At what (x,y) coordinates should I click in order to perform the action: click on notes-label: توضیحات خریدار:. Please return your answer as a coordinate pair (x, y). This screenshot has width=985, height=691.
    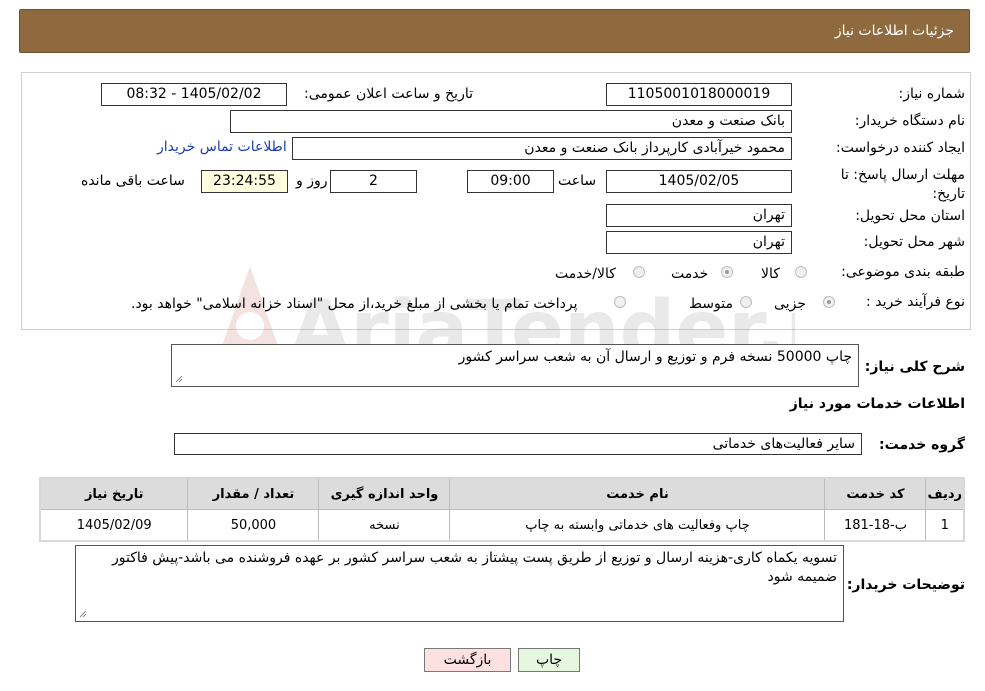
    Looking at the image, I should click on (905, 585).